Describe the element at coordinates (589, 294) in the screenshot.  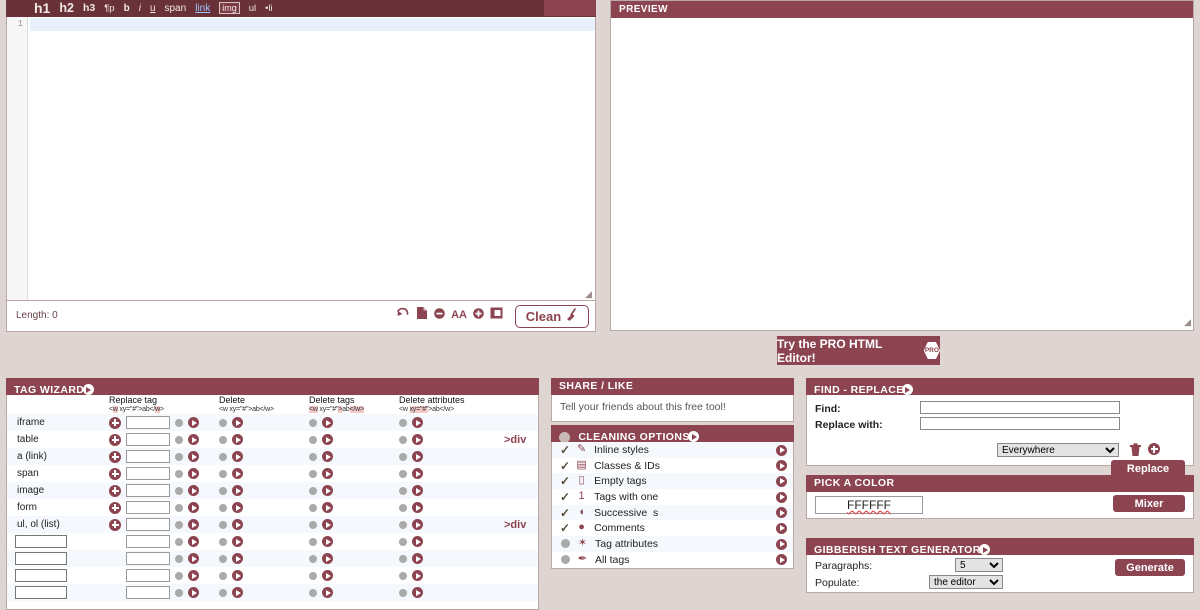
I see `editor-resize-grip: ◢` at that location.